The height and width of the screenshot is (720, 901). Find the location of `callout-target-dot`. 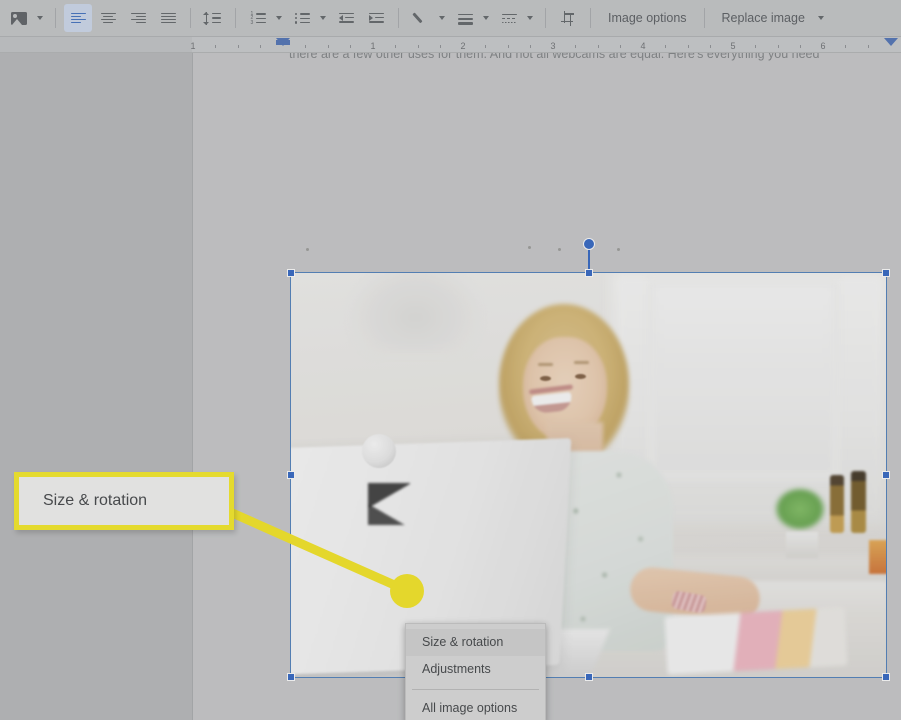

callout-target-dot is located at coordinates (407, 591).